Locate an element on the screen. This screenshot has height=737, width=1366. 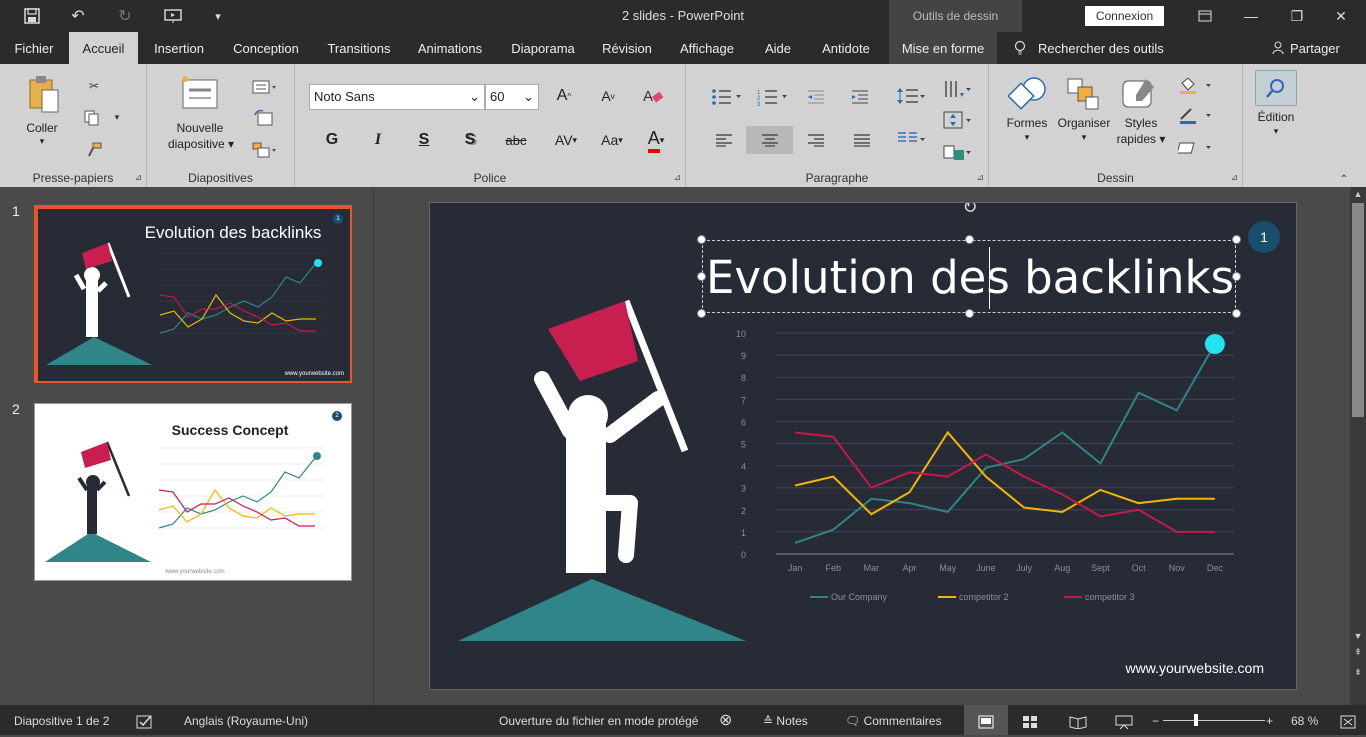
align-left-icon is located at coordinates (724, 140).